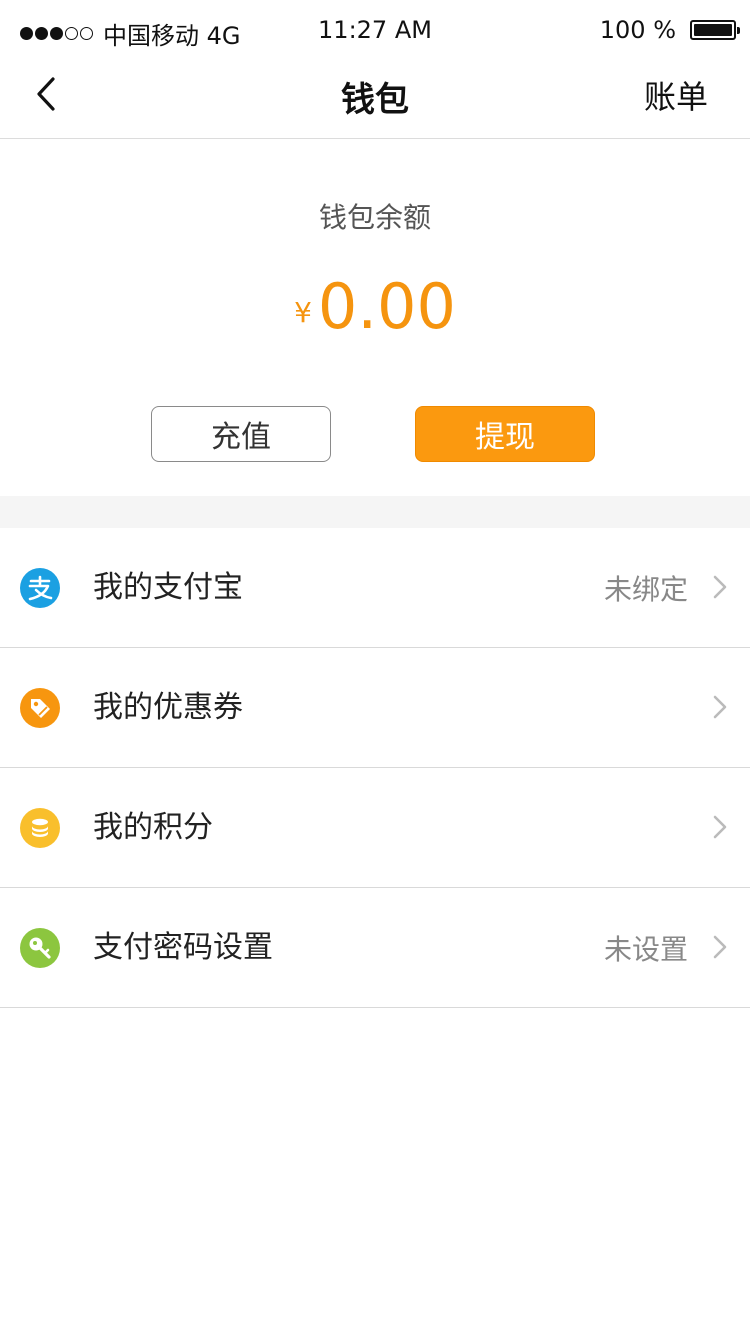  What do you see at coordinates (40, 588) in the screenshot?
I see `alipay-icon` at bounding box center [40, 588].